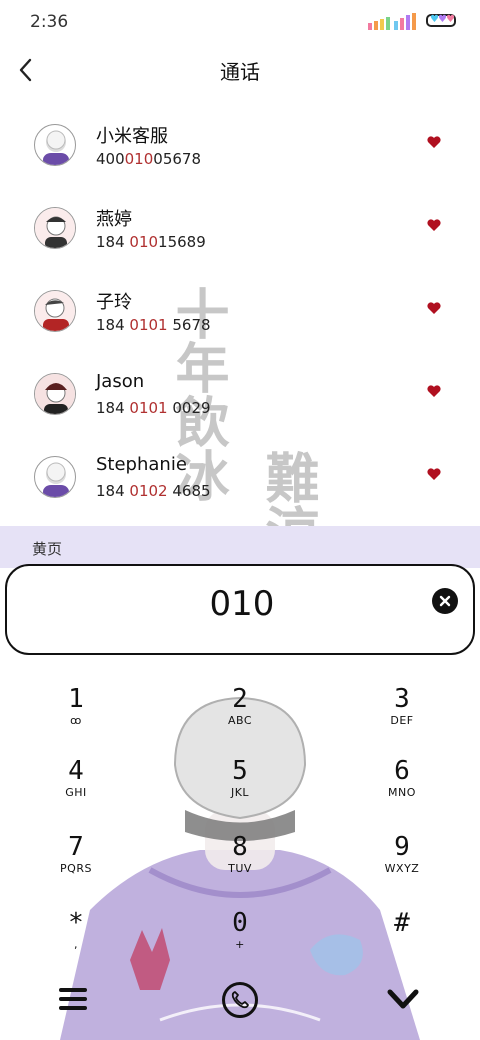 Image resolution: width=480 pixels, height=1040 pixels. Describe the element at coordinates (441, 20) in the screenshot. I see `battery-icon: ♥♥♥` at that location.